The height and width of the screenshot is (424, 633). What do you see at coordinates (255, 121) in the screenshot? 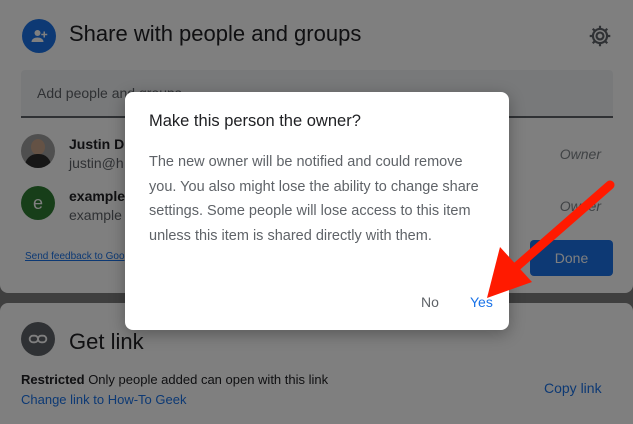
I see `dialog-title: Make this person the owner?` at bounding box center [255, 121].